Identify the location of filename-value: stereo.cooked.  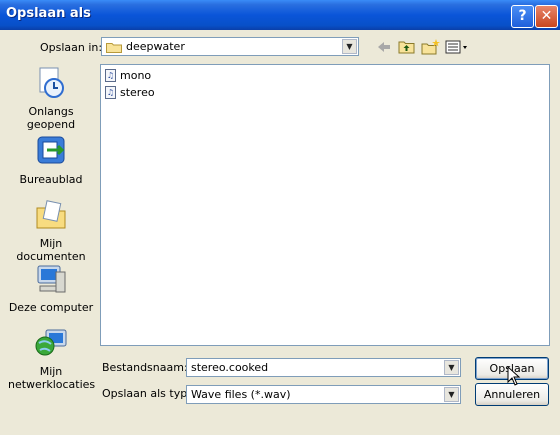
(230, 367).